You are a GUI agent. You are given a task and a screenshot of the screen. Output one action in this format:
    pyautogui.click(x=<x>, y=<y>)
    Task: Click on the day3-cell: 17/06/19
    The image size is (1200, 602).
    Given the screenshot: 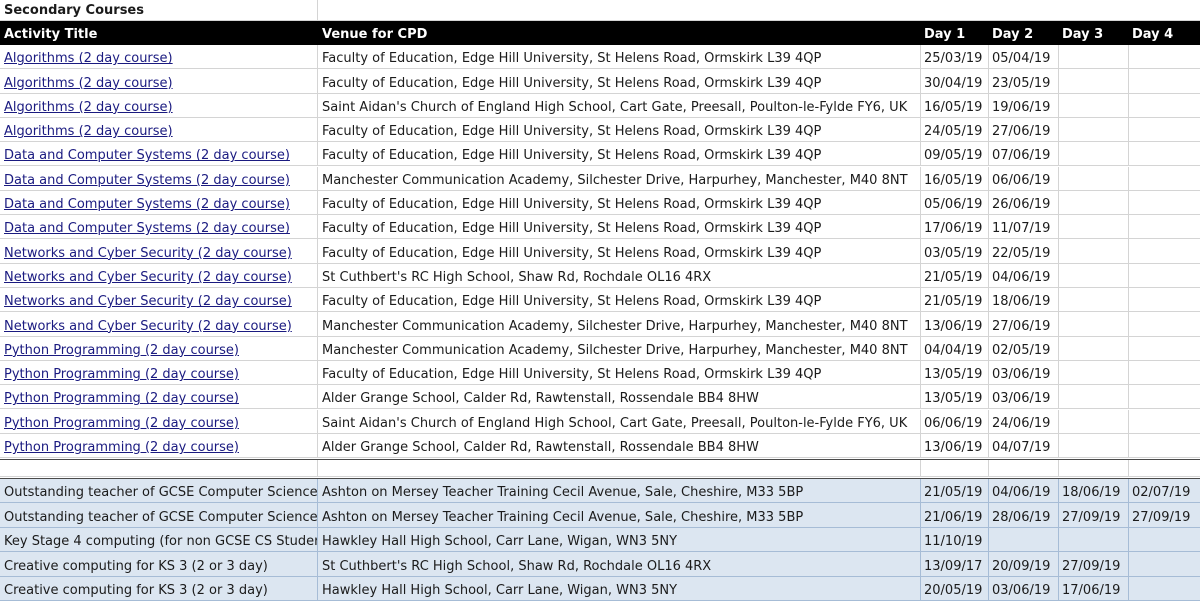 What is the action you would take?
    pyautogui.click(x=1094, y=588)
    